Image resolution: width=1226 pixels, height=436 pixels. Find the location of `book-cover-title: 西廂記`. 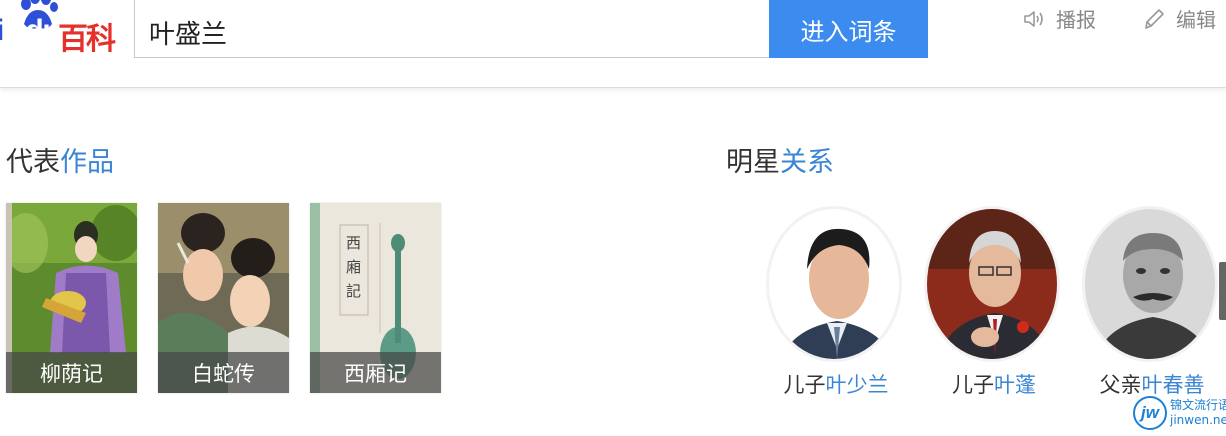

book-cover-title: 西廂記 is located at coordinates (354, 267).